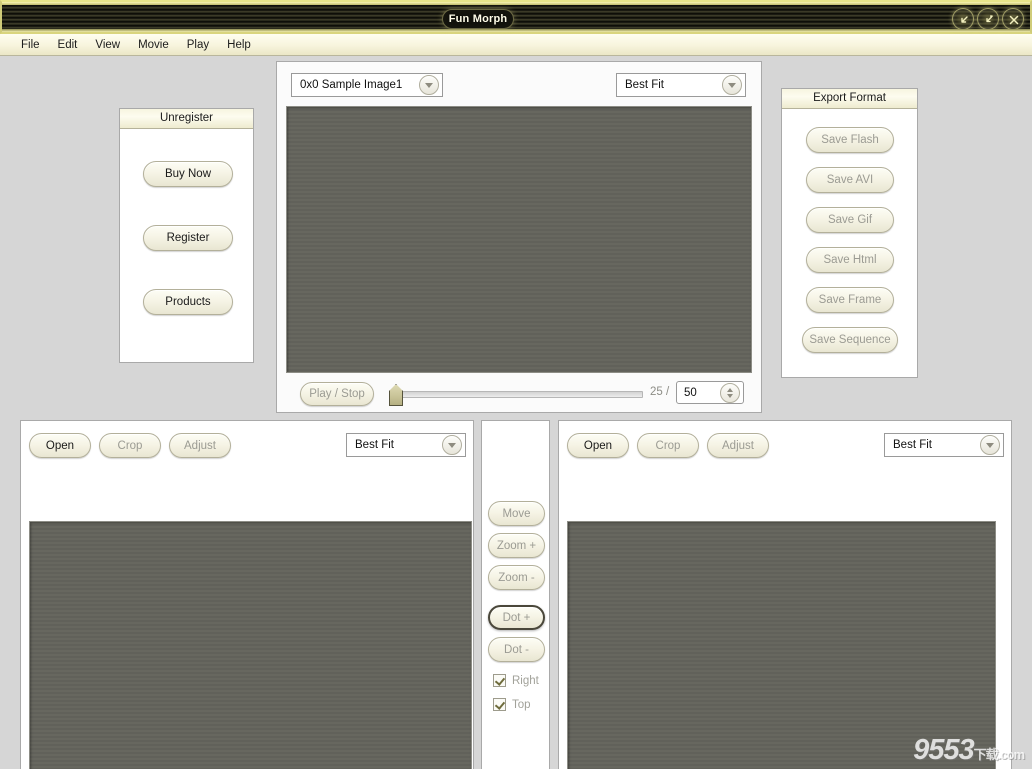 This screenshot has width=1032, height=769. What do you see at coordinates (944, 445) in the screenshot?
I see `target-fit-combo: Best Fit` at bounding box center [944, 445].